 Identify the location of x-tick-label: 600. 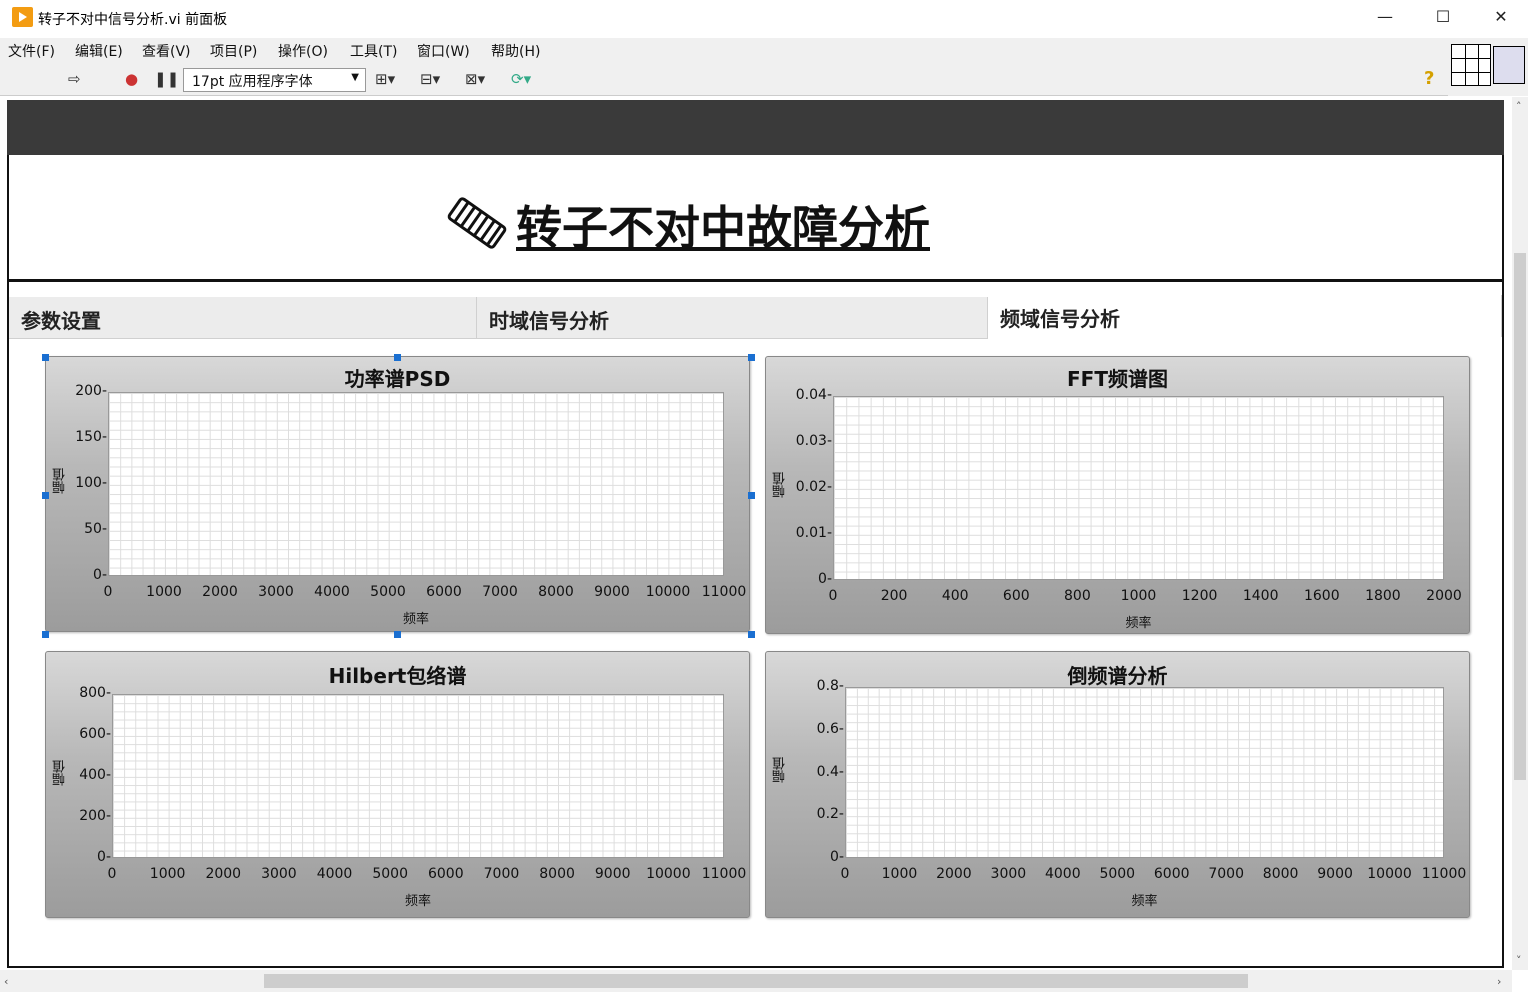
(1016, 596).